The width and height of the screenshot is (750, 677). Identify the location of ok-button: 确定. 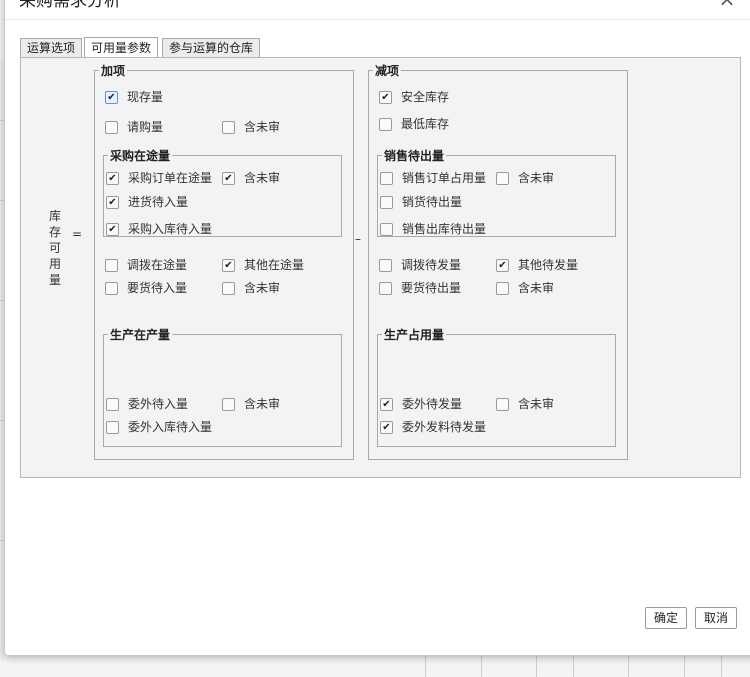
(666, 618).